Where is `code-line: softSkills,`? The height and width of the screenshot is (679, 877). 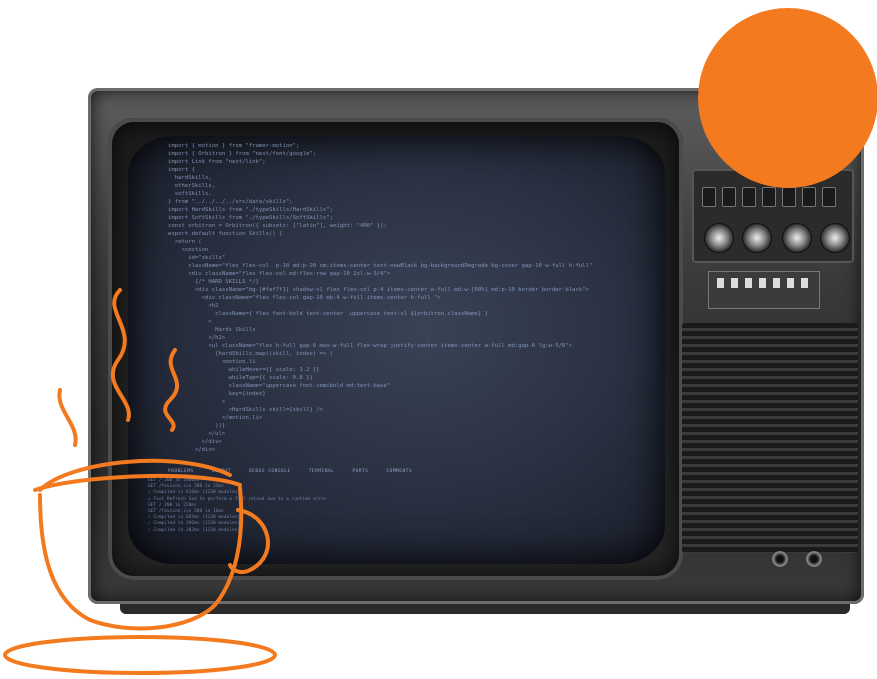
code-line: softSkills, is located at coordinates (190, 194).